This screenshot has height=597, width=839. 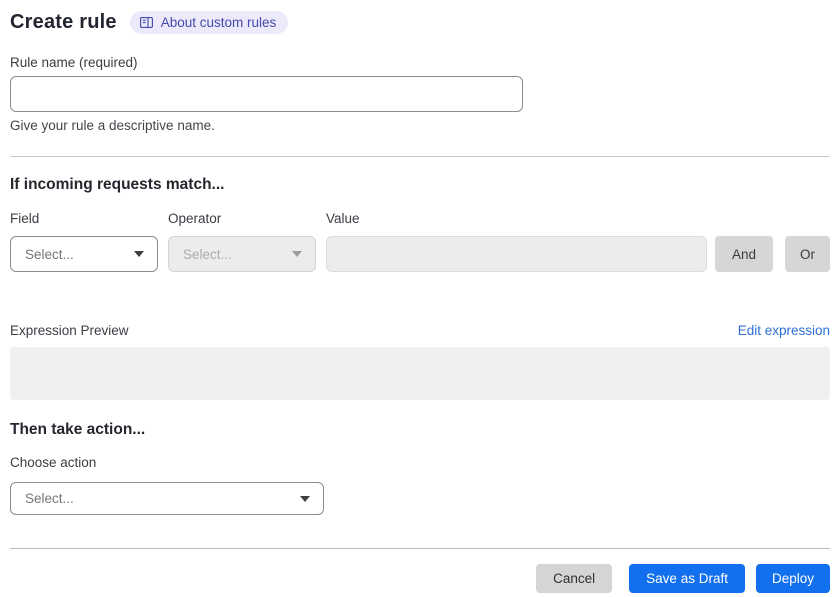 I want to click on book-icon, so click(x=146, y=22).